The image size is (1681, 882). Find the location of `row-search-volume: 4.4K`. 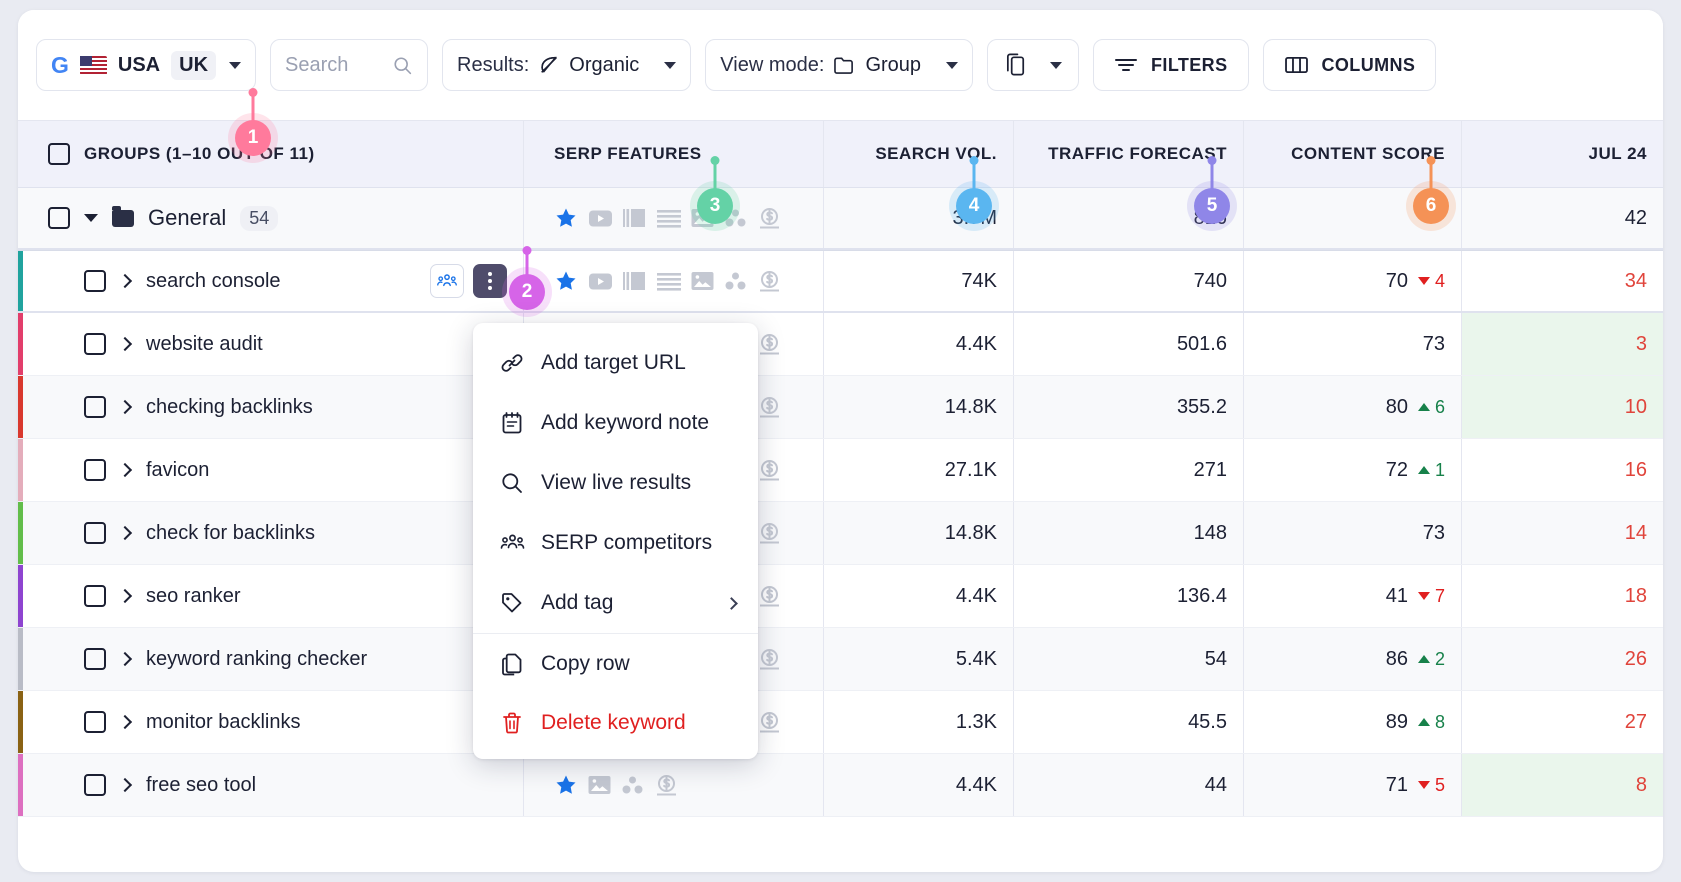

row-search-volume: 4.4K is located at coordinates (918, 344).